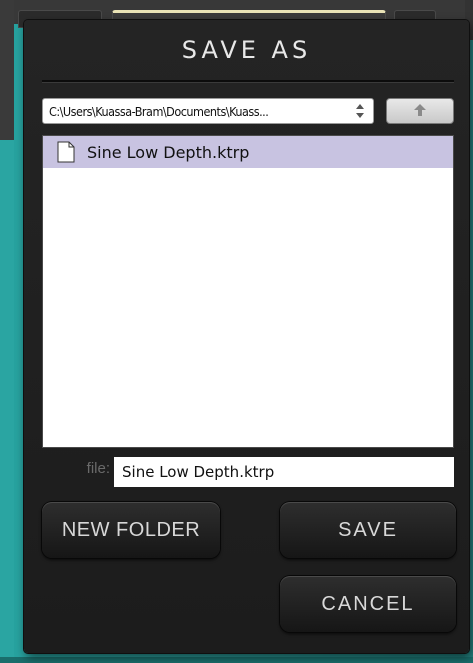  What do you see at coordinates (7, 331) in the screenshot?
I see `background-left-panel` at bounding box center [7, 331].